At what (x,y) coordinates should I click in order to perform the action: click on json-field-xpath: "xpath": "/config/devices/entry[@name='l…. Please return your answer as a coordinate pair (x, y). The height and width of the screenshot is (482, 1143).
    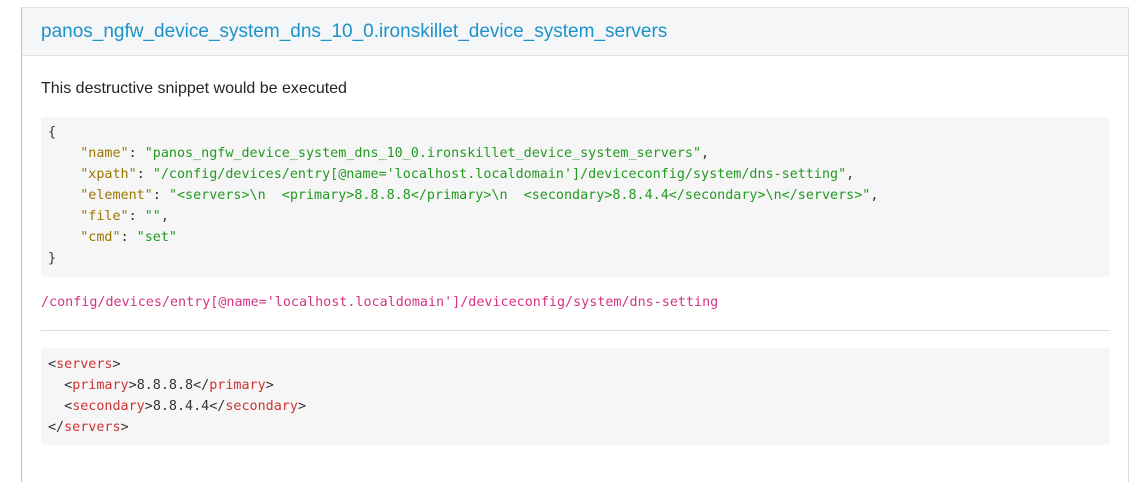
    Looking at the image, I should click on (467, 174).